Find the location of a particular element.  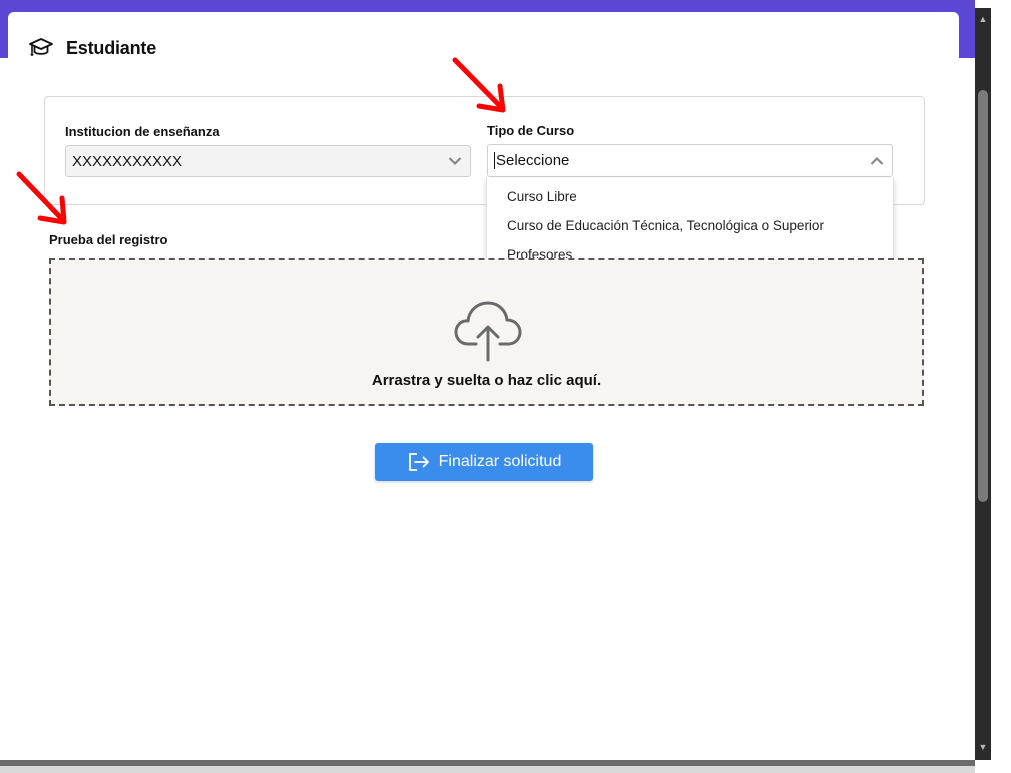

institution-select: XXXXXXXXXXX is located at coordinates (268, 161).